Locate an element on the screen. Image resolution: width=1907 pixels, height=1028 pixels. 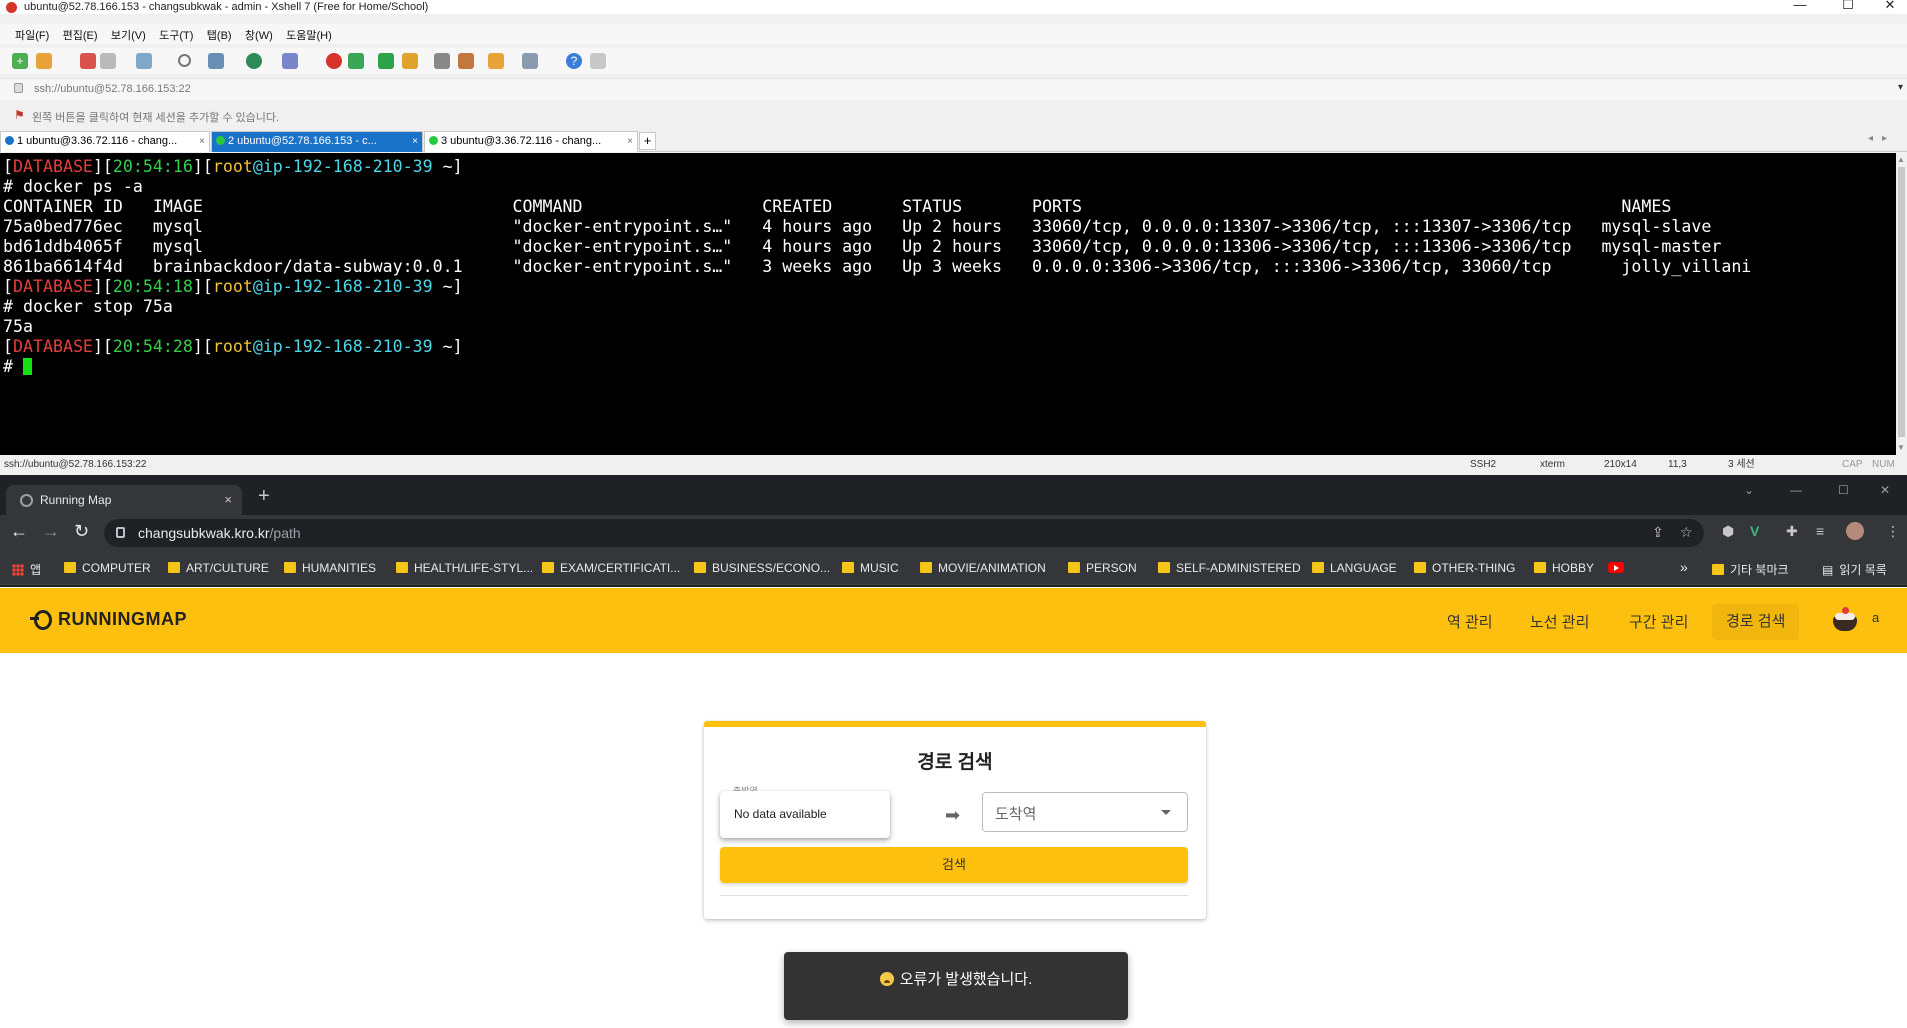
destination-station-placeholder: 도착역 is located at coordinates (1016, 814).